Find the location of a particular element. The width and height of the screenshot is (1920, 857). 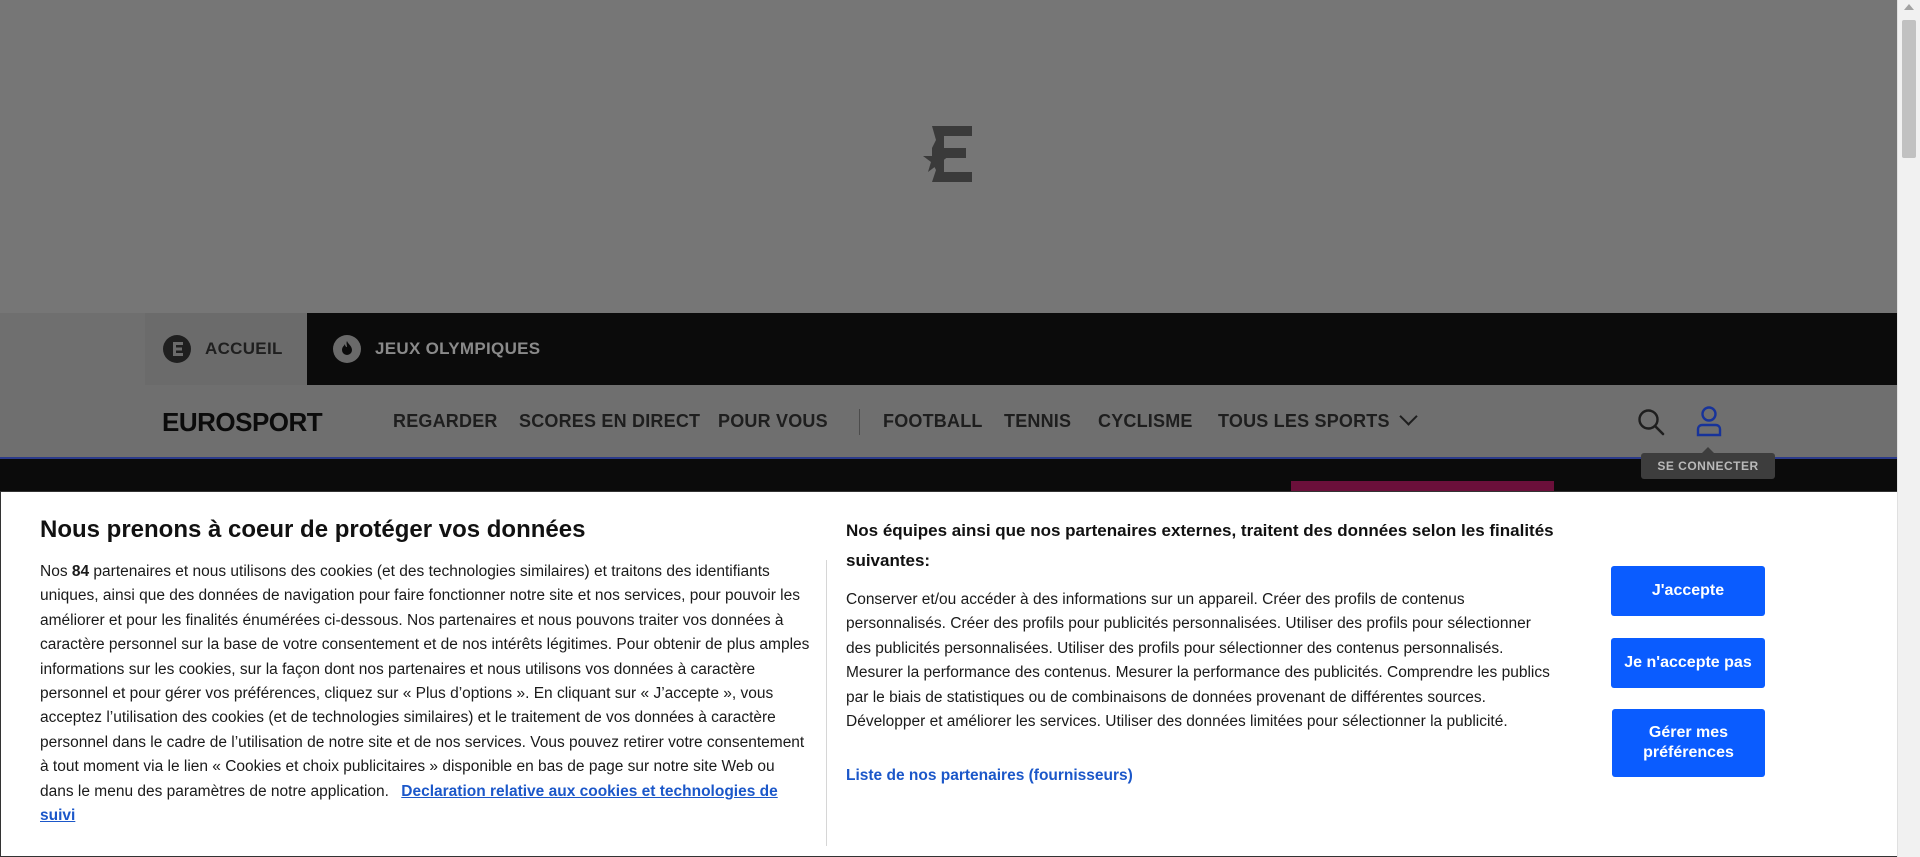

login-tooltip: SE CONNECTER is located at coordinates (1708, 463).